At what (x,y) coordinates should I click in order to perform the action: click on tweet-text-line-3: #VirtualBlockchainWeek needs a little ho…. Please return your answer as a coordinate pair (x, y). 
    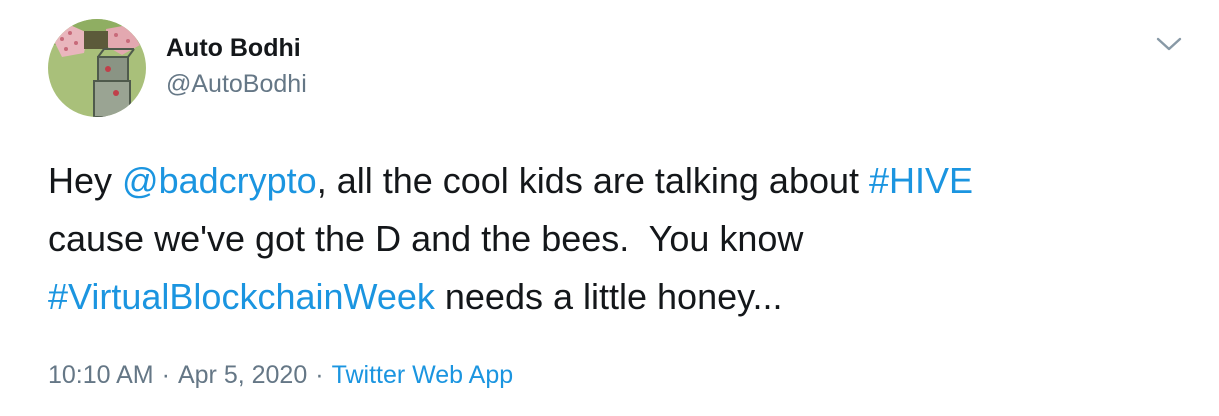
    Looking at the image, I should click on (623, 297).